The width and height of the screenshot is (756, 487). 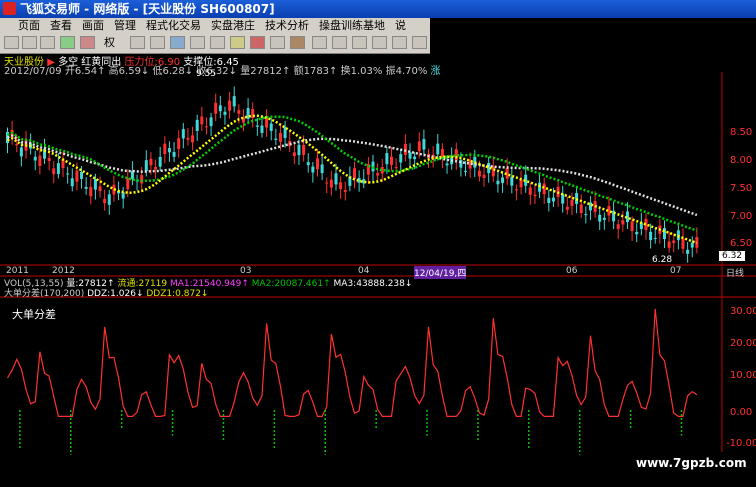 What do you see at coordinates (741, 216) in the screenshot?
I see `price-tick-700: 7.00` at bounding box center [741, 216].